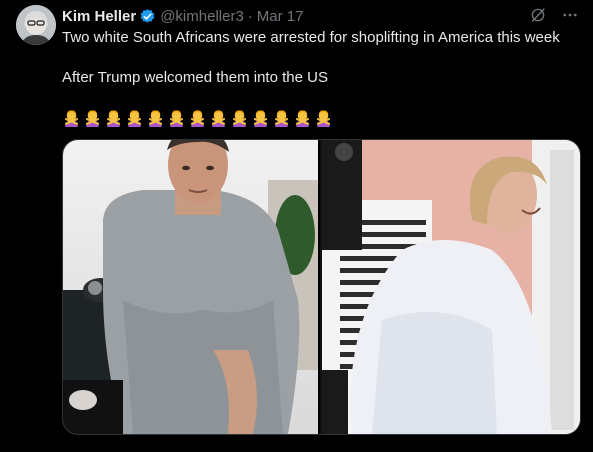 This screenshot has width=593, height=452. Describe the element at coordinates (538, 15) in the screenshot. I see `grok-icon` at that location.